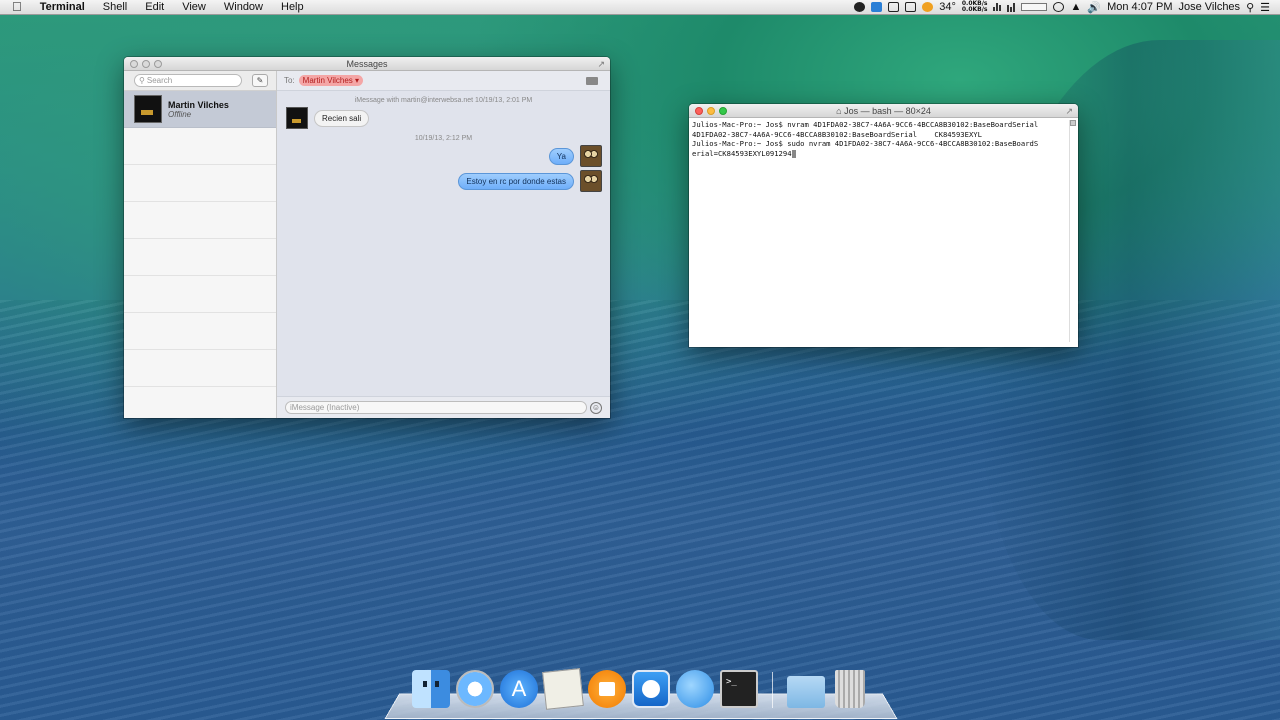 Image resolution: width=1280 pixels, height=720 pixels. Describe the element at coordinates (850, 689) in the screenshot. I see `trash-icon` at that location.